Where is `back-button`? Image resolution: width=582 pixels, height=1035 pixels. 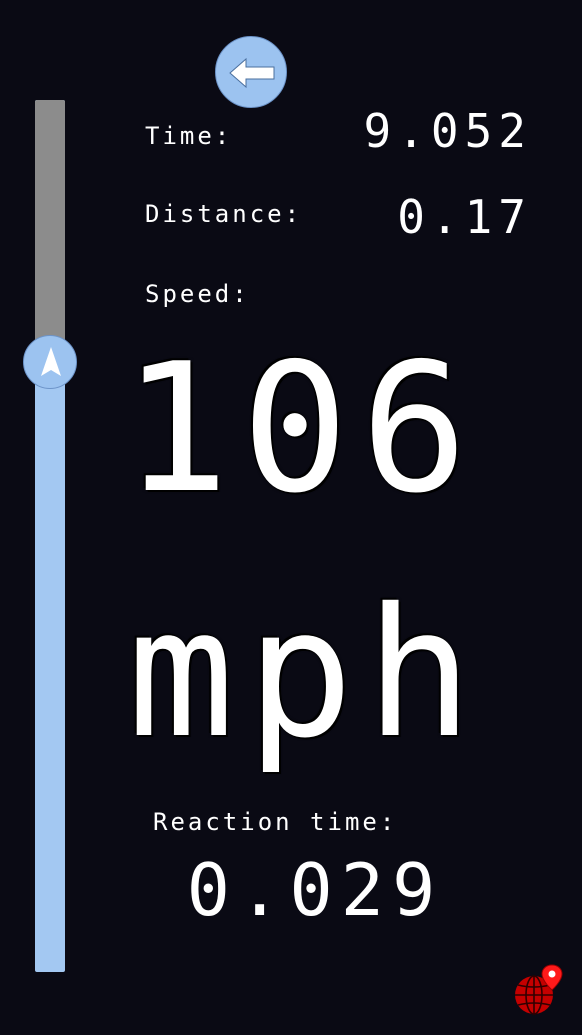
back-button is located at coordinates (251, 72).